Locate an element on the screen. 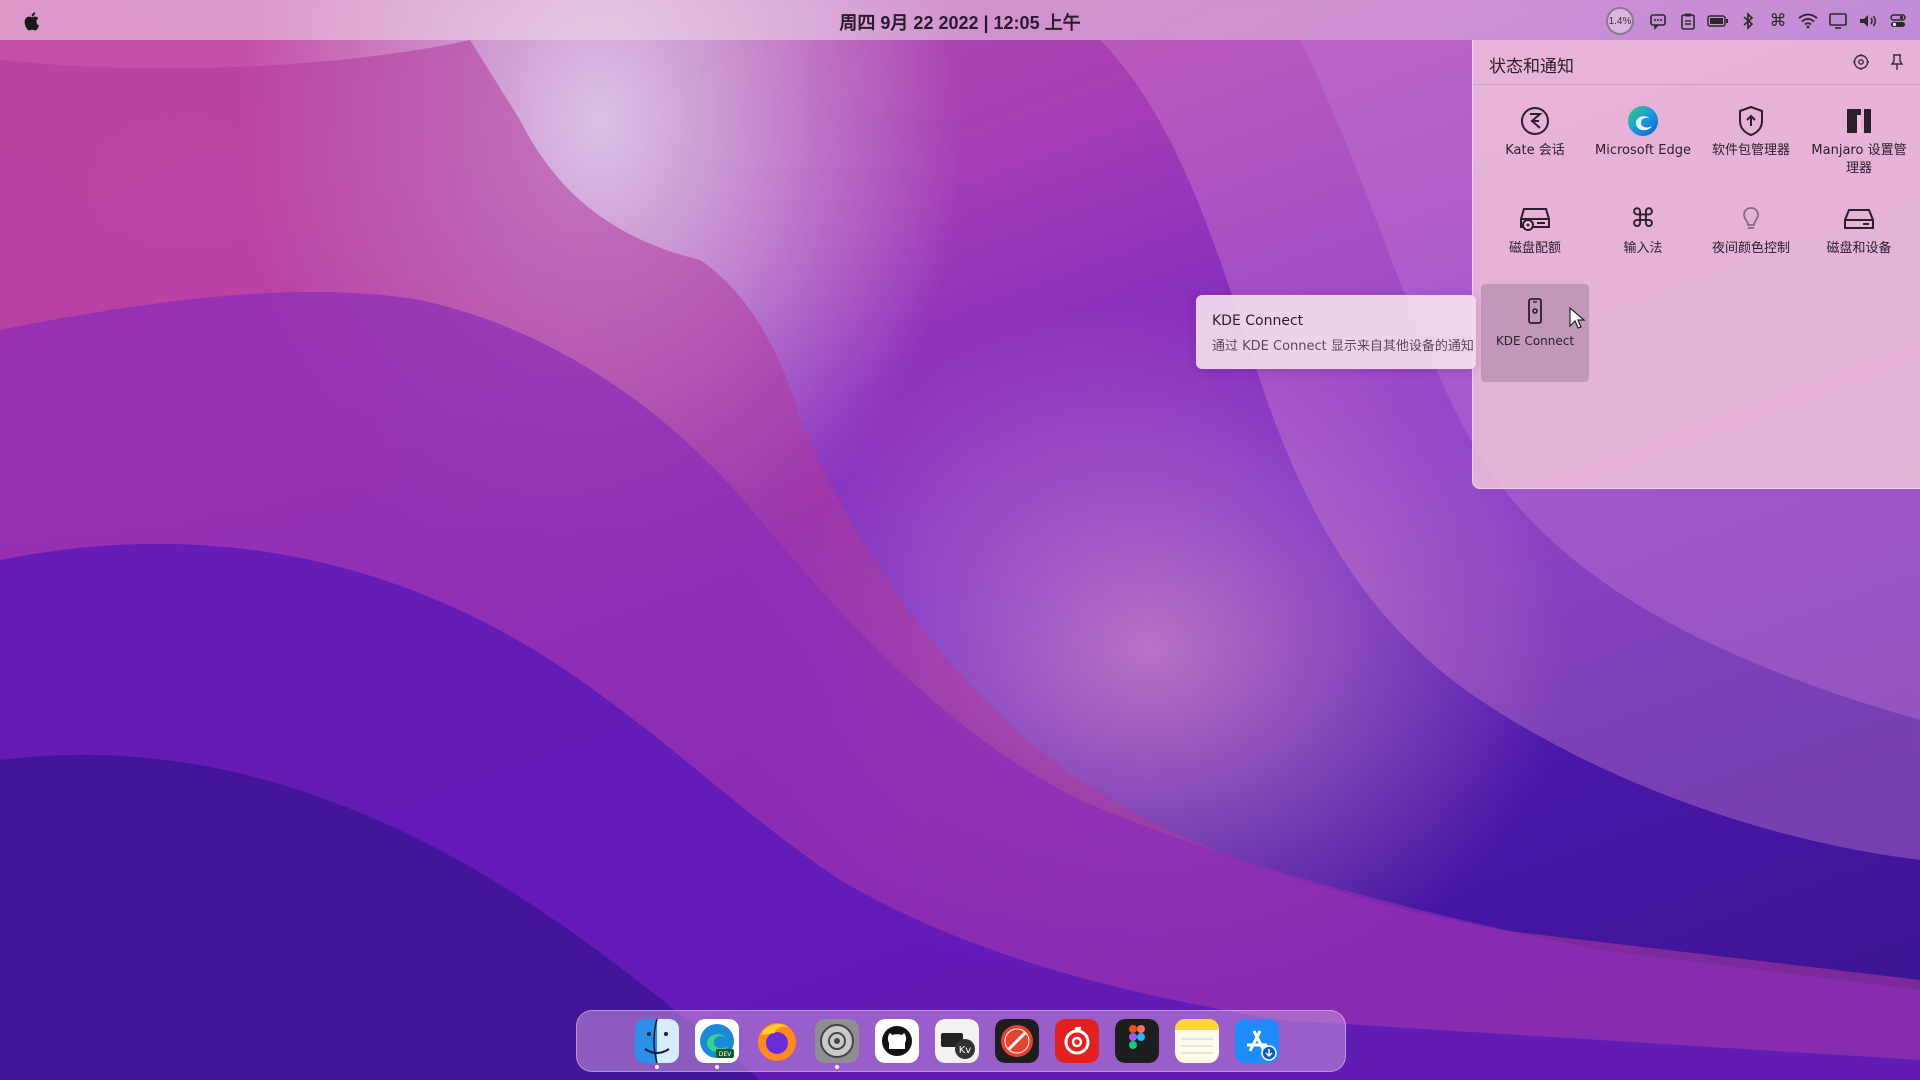  tray-item-input-method: ⌘ 输入法 is located at coordinates (1643, 223).